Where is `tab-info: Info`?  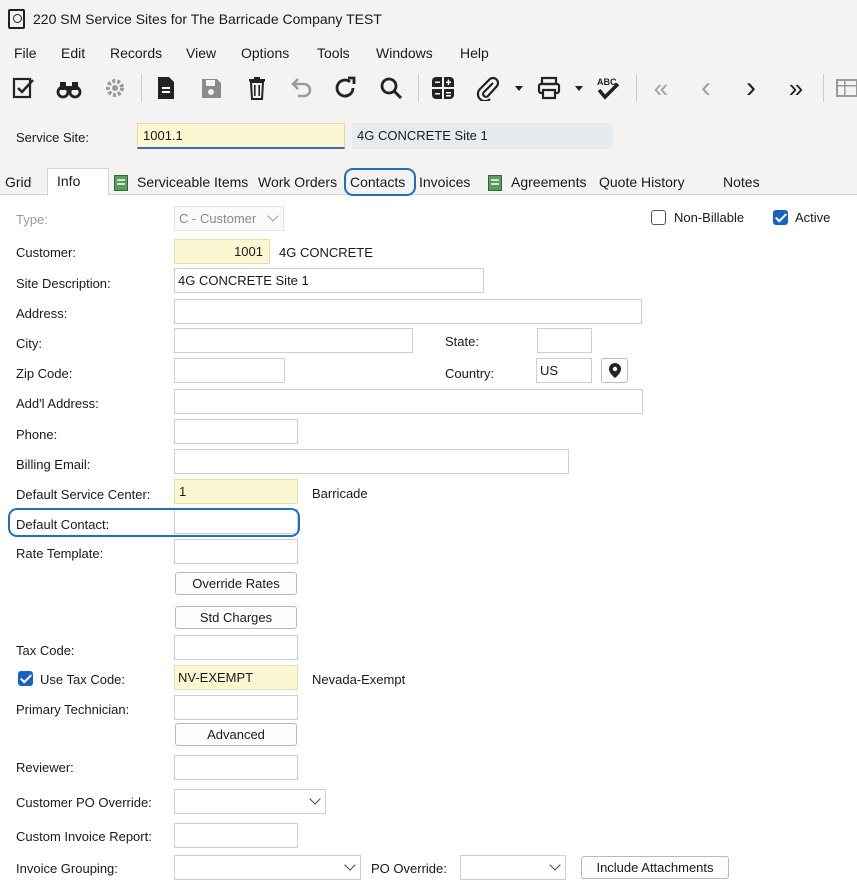 tab-info: Info is located at coordinates (78, 182).